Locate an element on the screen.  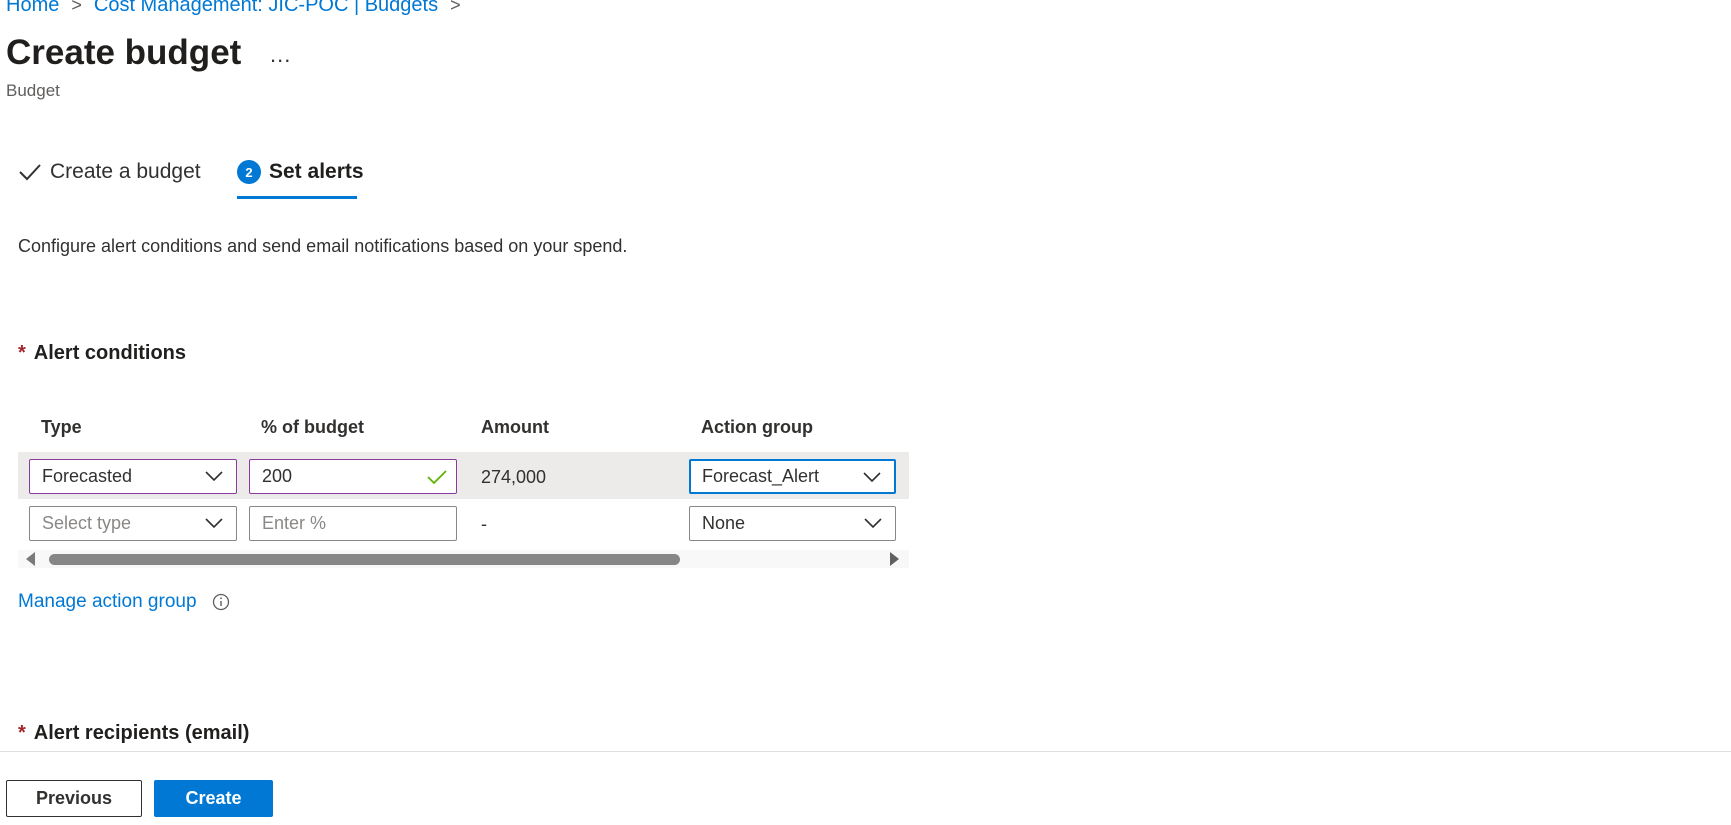
page-title: Create budget is located at coordinates (124, 52).